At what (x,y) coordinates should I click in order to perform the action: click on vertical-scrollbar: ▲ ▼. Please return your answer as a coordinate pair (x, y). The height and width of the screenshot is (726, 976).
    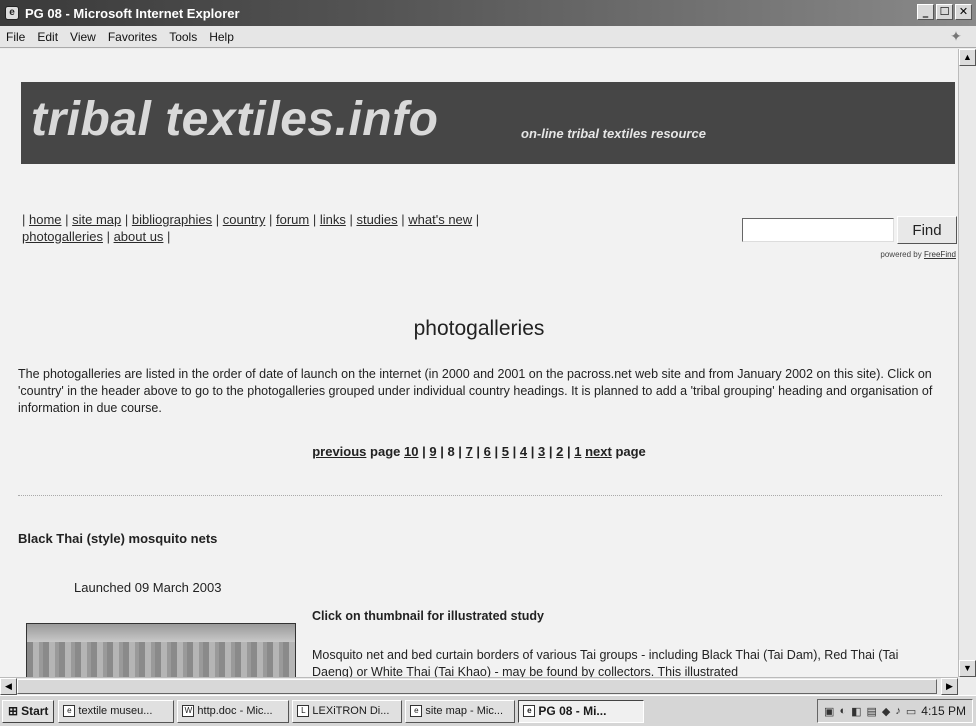
    Looking at the image, I should click on (967, 363).